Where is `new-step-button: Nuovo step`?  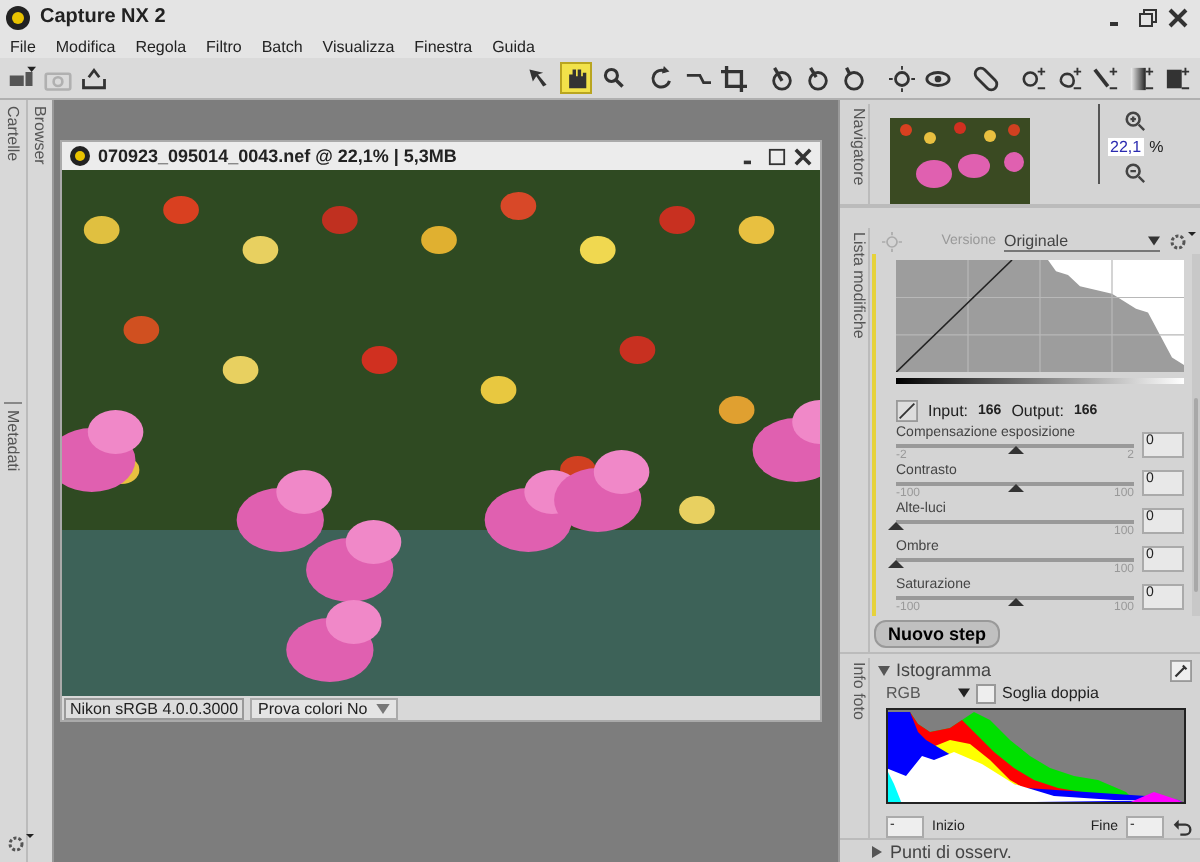 new-step-button: Nuovo step is located at coordinates (937, 634).